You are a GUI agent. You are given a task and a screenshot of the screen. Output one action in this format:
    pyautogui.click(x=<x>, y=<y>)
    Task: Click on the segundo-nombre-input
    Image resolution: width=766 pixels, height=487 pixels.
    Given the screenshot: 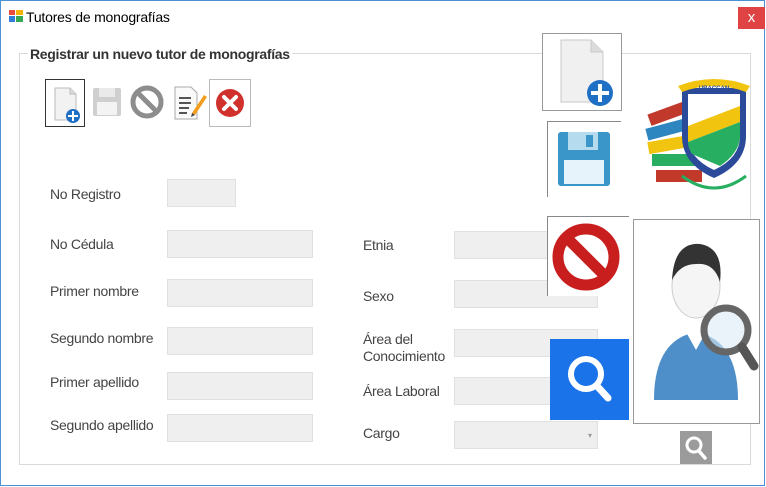 What is the action you would take?
    pyautogui.click(x=240, y=341)
    